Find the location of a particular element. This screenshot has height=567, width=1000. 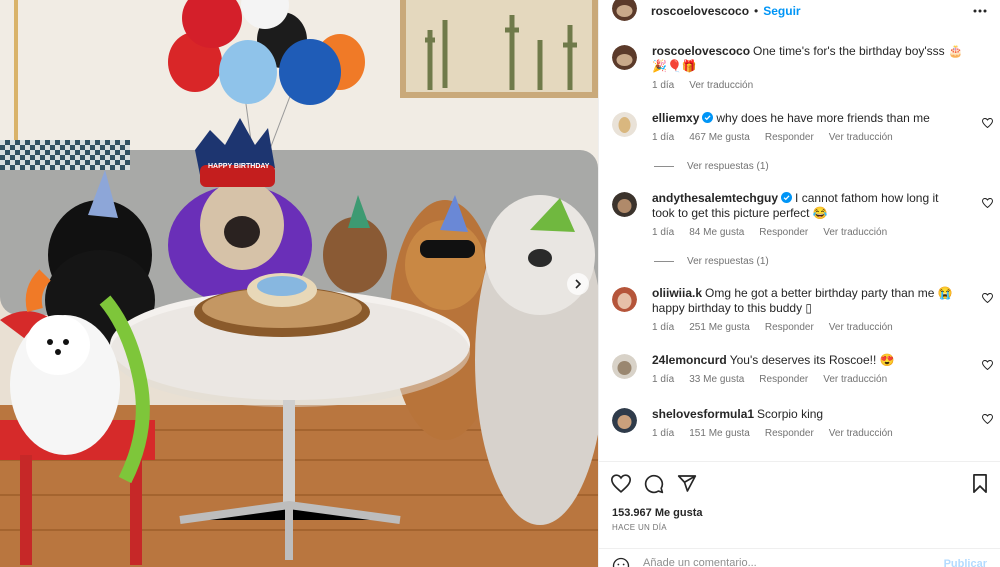

emoji-button is located at coordinates (621, 562).